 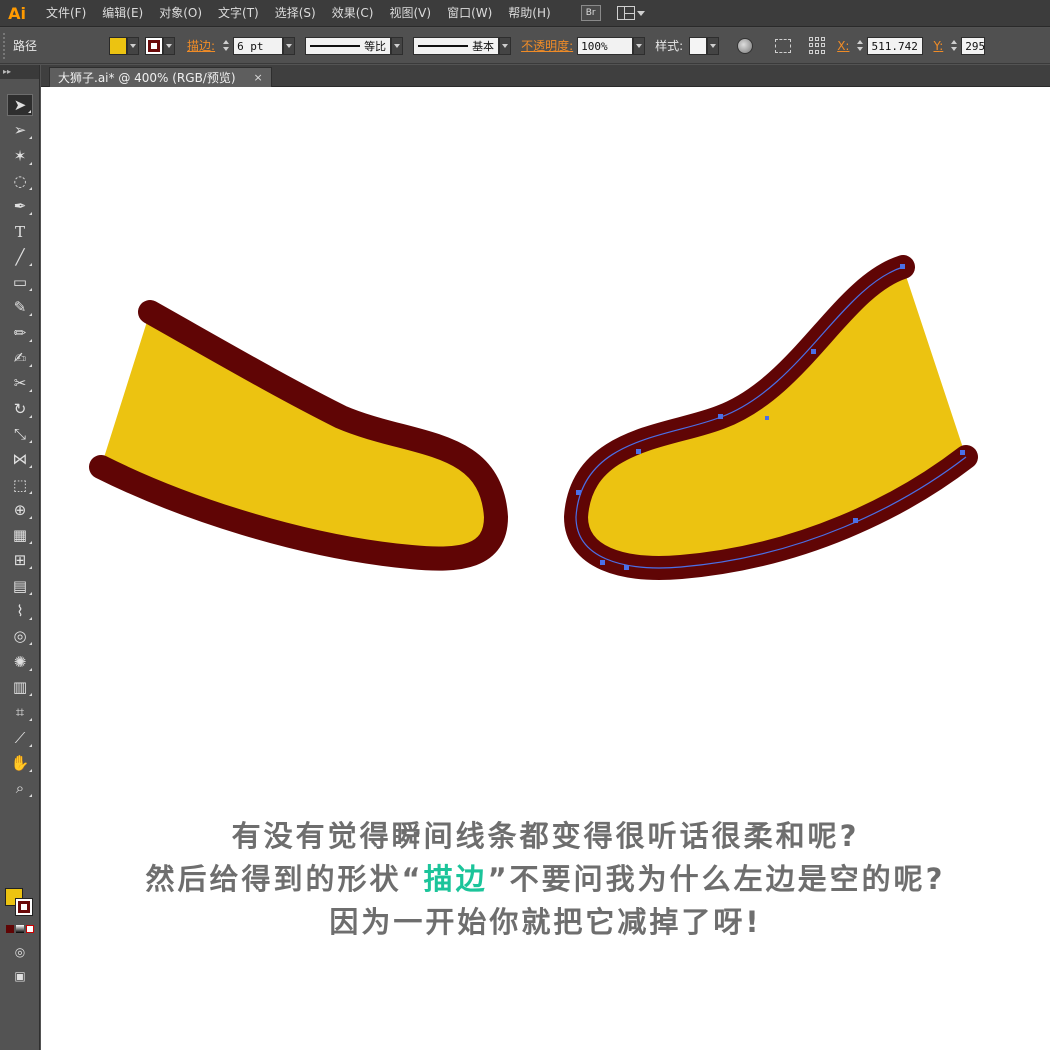 What do you see at coordinates (258, 77) in the screenshot?
I see `close-icon: ×` at bounding box center [258, 77].